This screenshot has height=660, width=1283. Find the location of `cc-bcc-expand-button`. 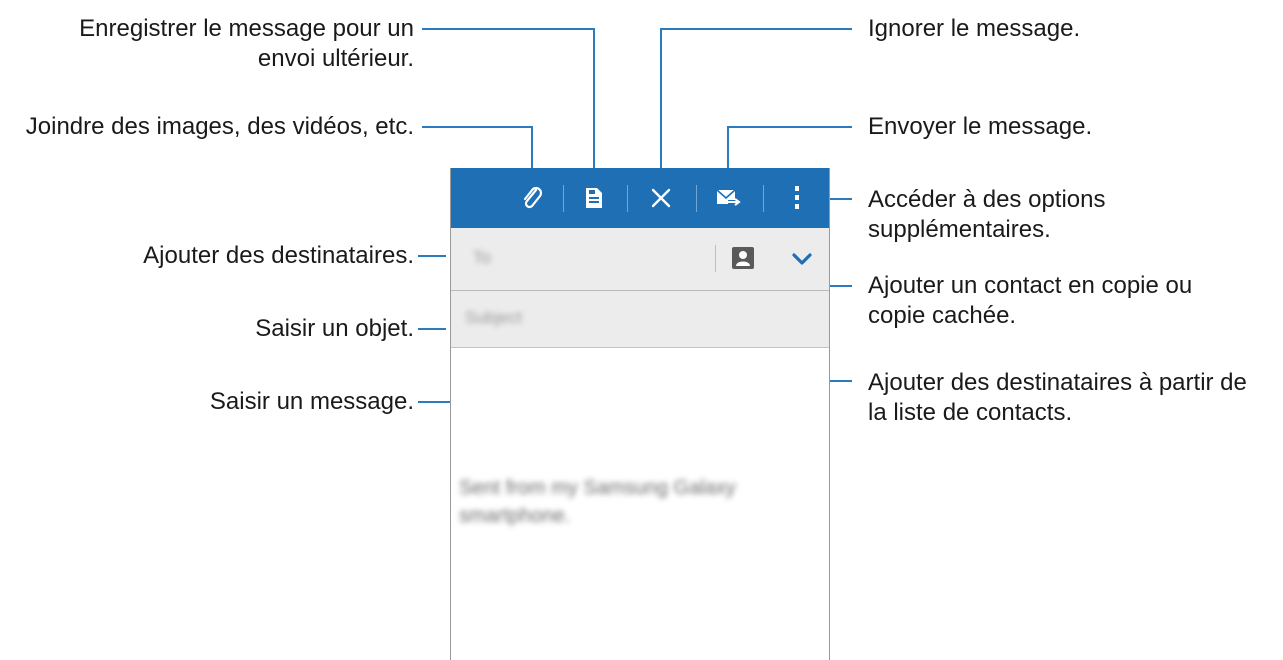

cc-bcc-expand-button is located at coordinates (802, 259).